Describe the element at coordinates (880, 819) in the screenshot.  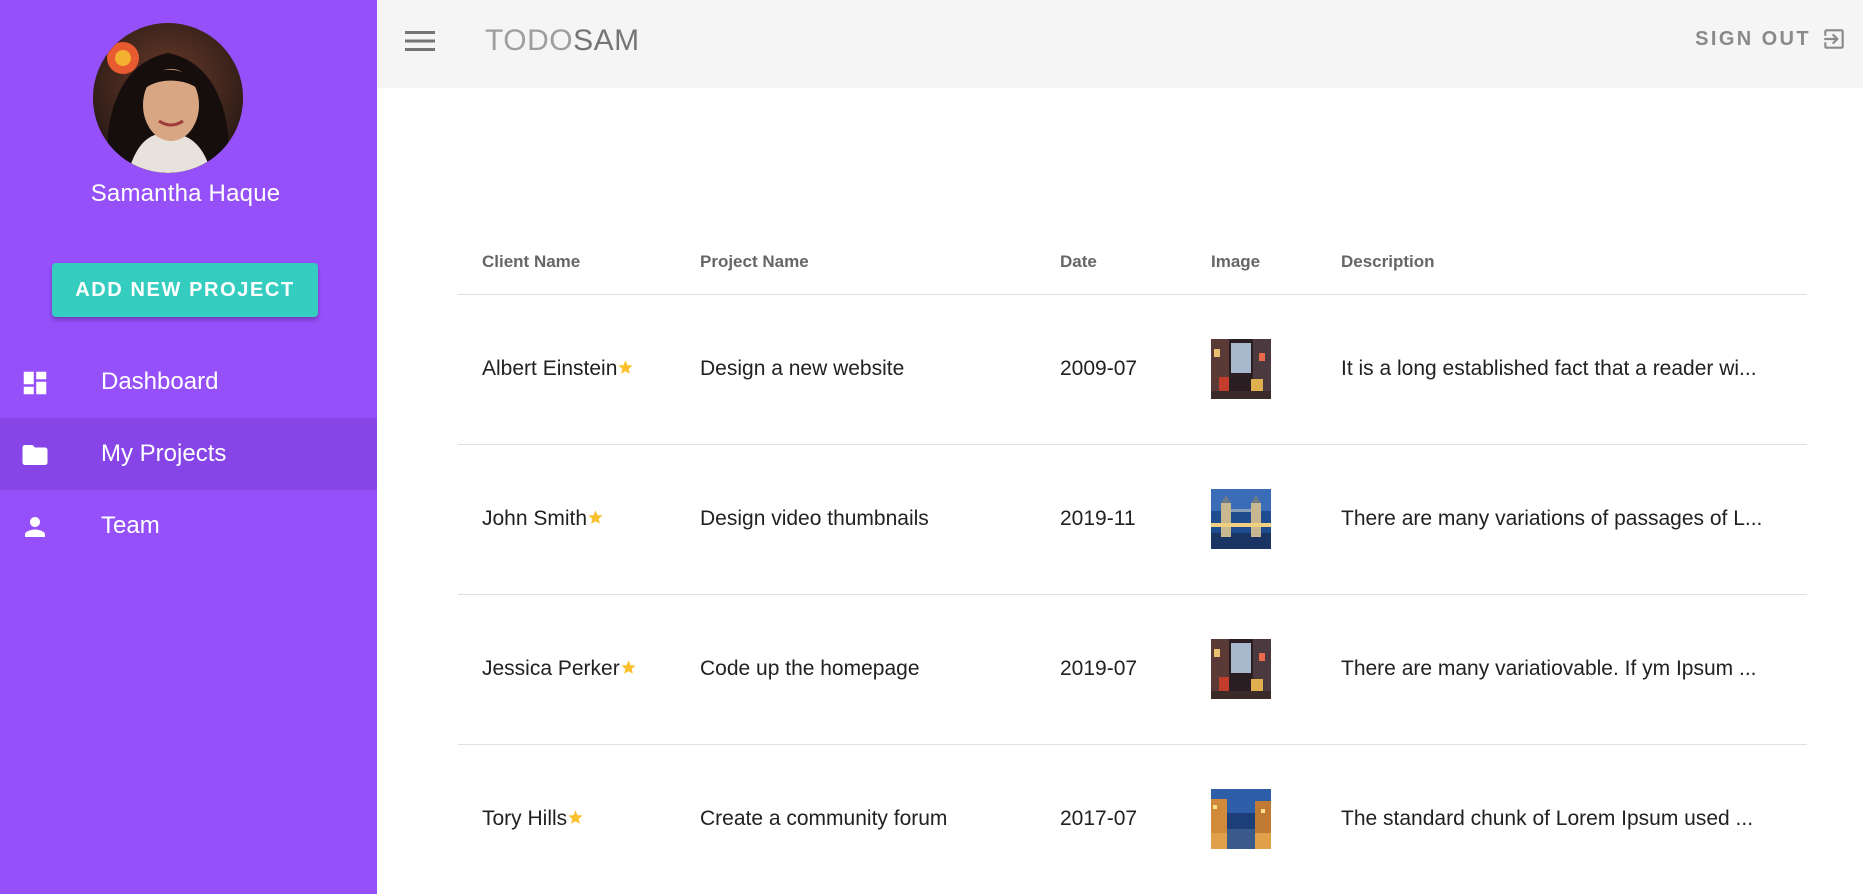
I see `project-name: Create a community forum` at that location.